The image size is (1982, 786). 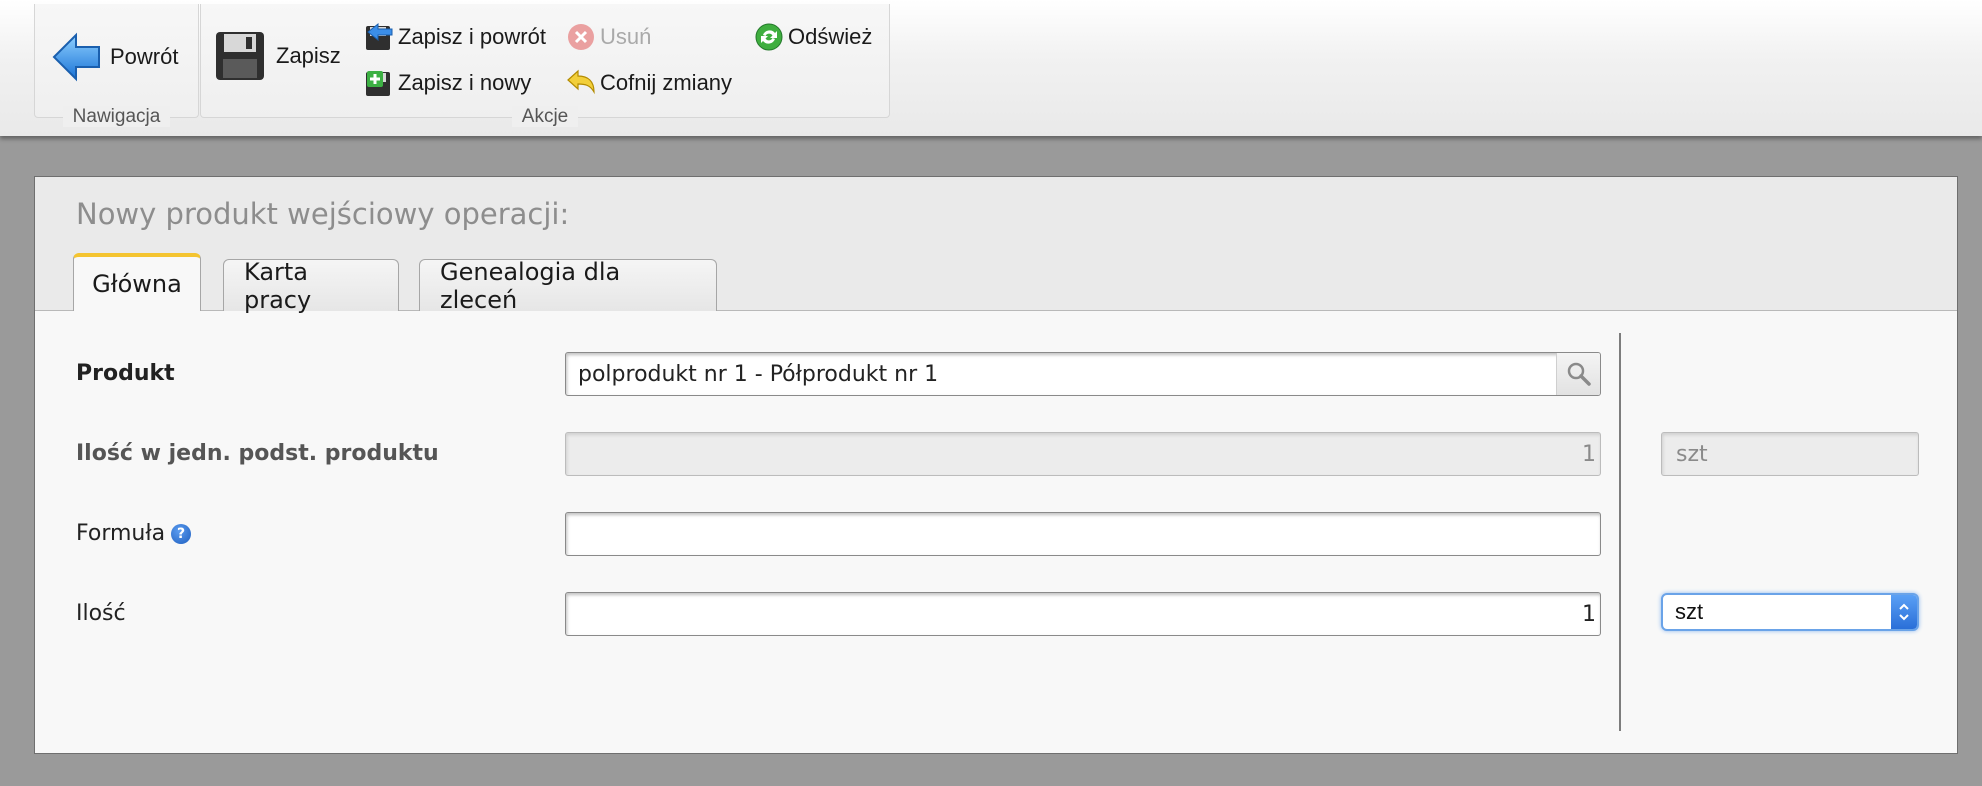 I want to click on help-icon: ?, so click(x=181, y=534).